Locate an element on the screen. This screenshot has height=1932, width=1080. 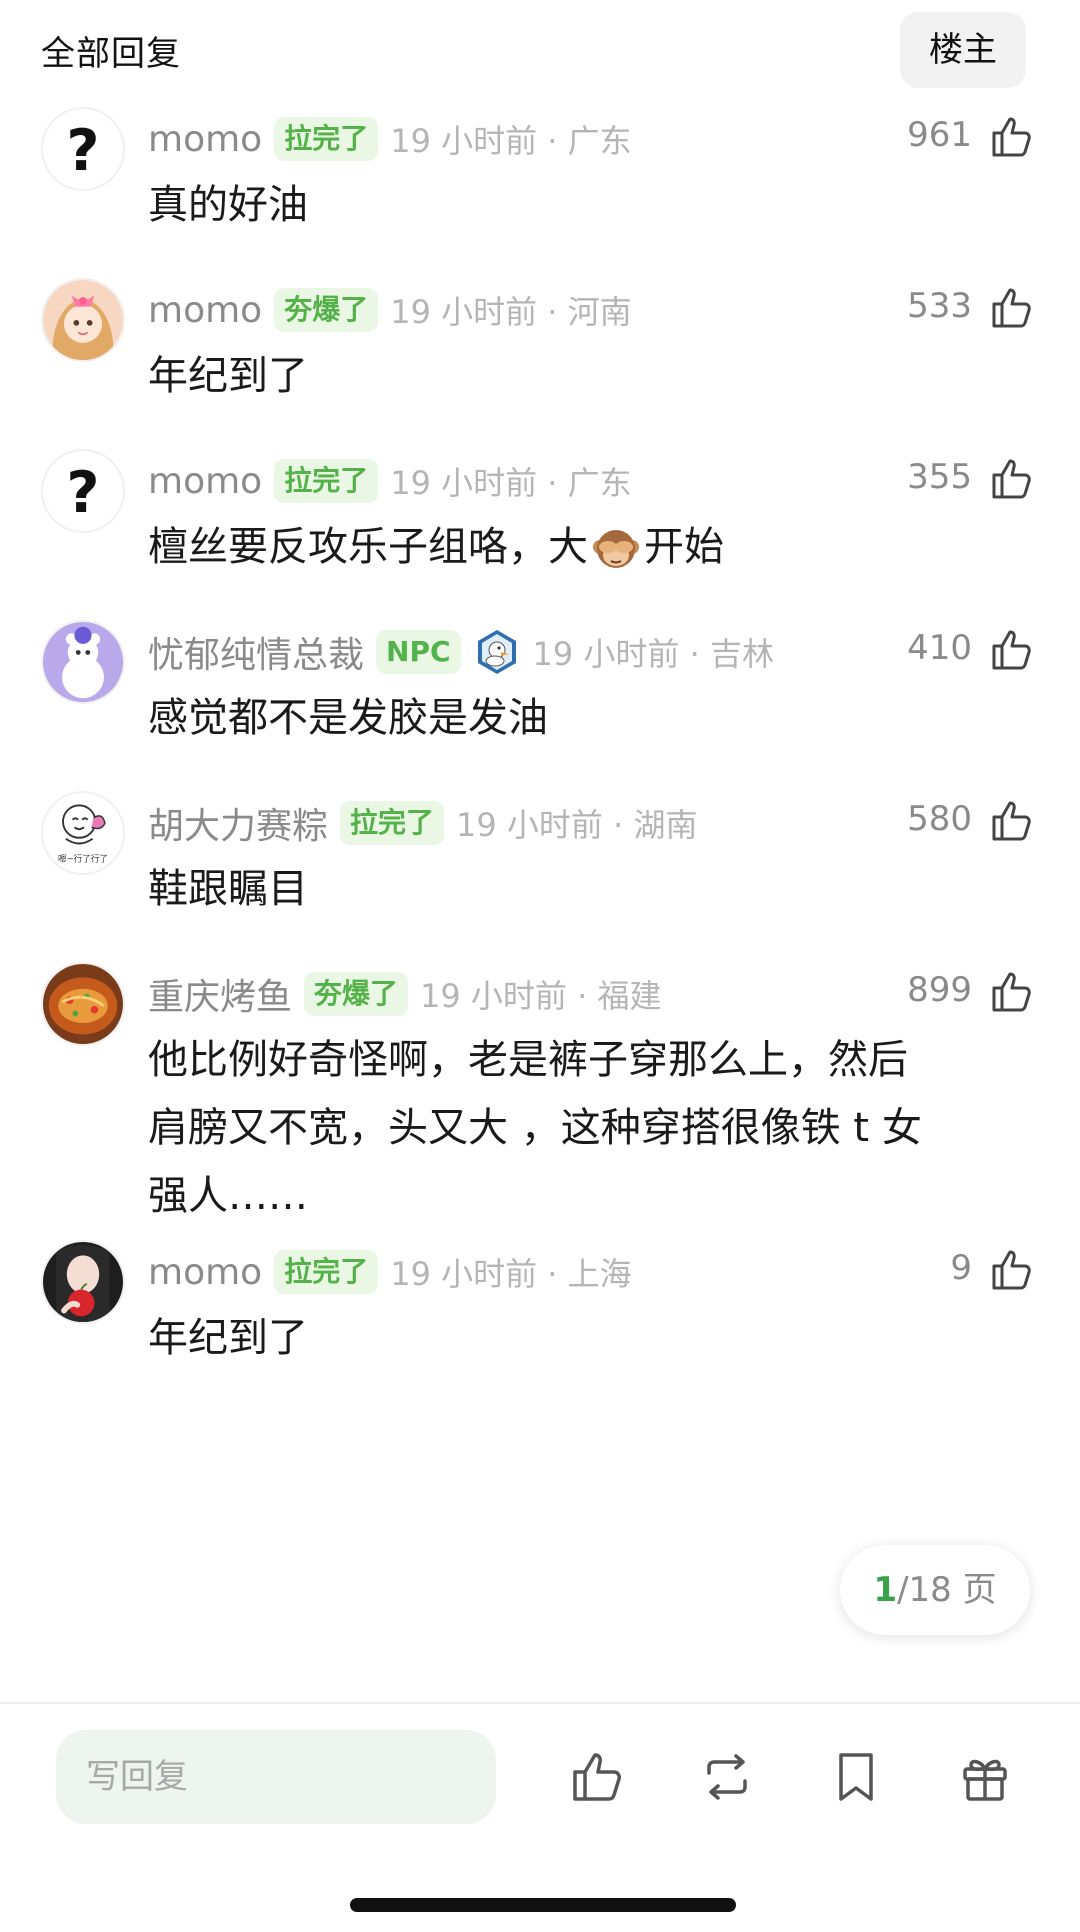
timestamp-location: 19 小时前 · 湖南 is located at coordinates (577, 825).